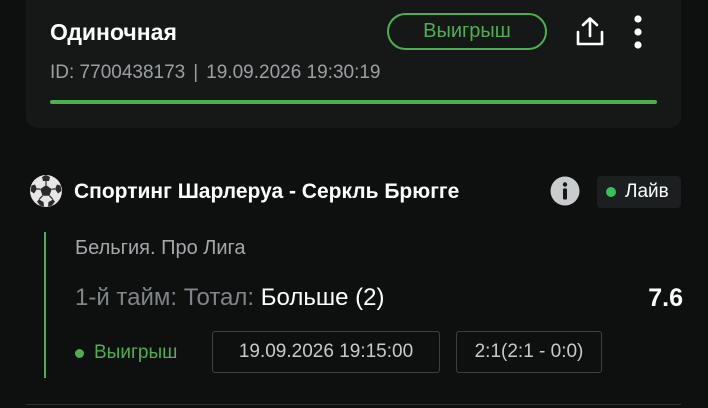 Image resolution: width=708 pixels, height=408 pixels. I want to click on event-header: Спортинг Шарлеруа - Серкль Брюгге Лайв, so click(355, 192).